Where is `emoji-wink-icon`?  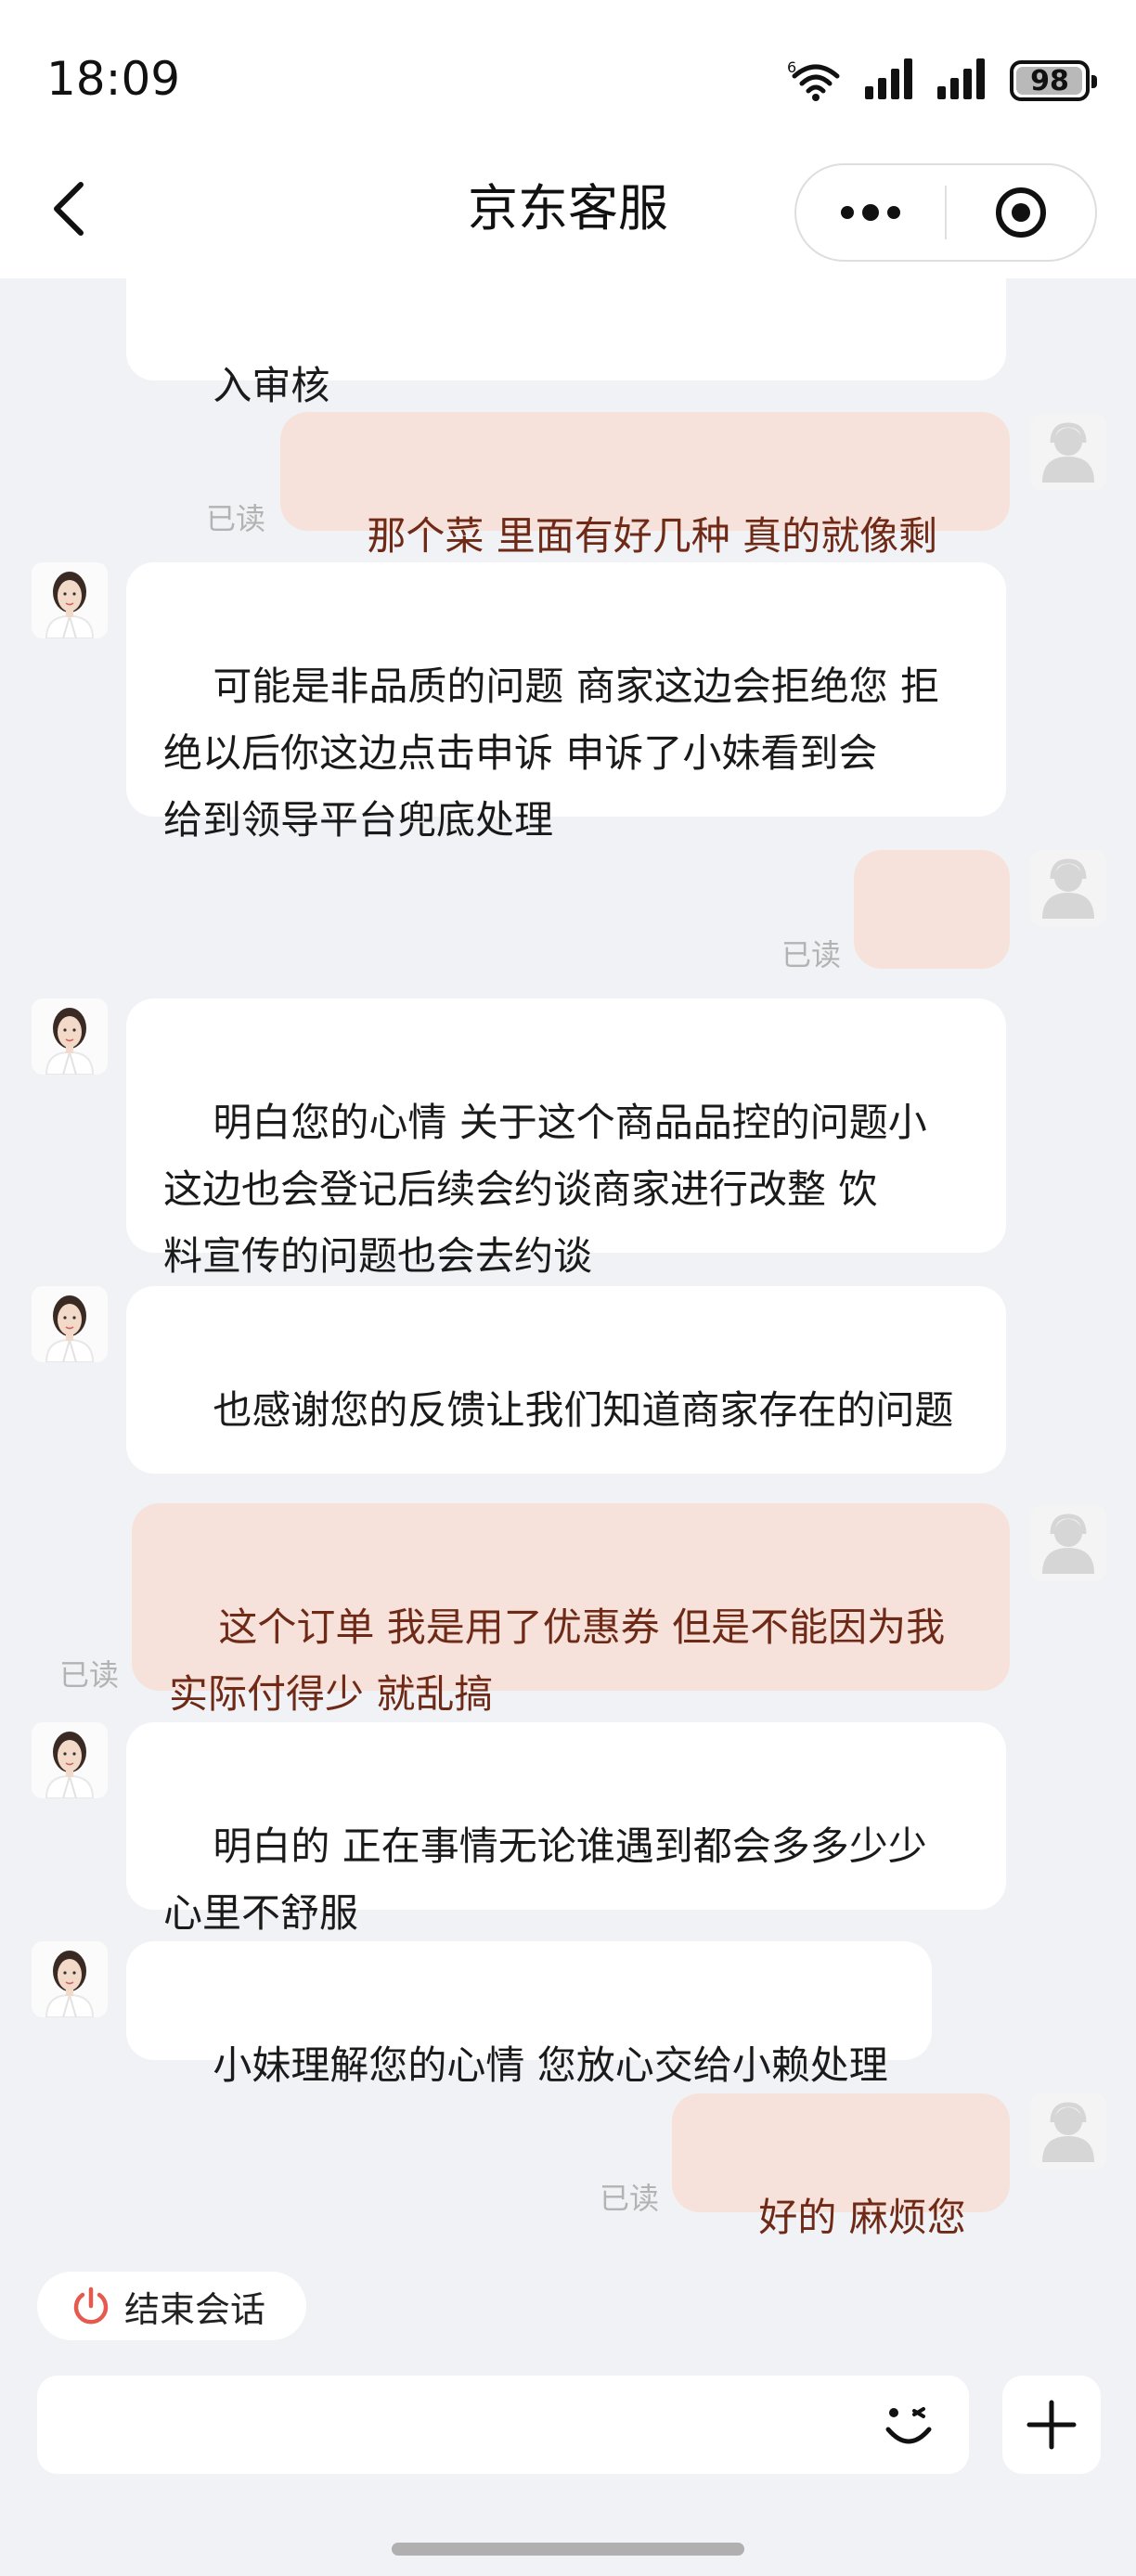 emoji-wink-icon is located at coordinates (908, 2425).